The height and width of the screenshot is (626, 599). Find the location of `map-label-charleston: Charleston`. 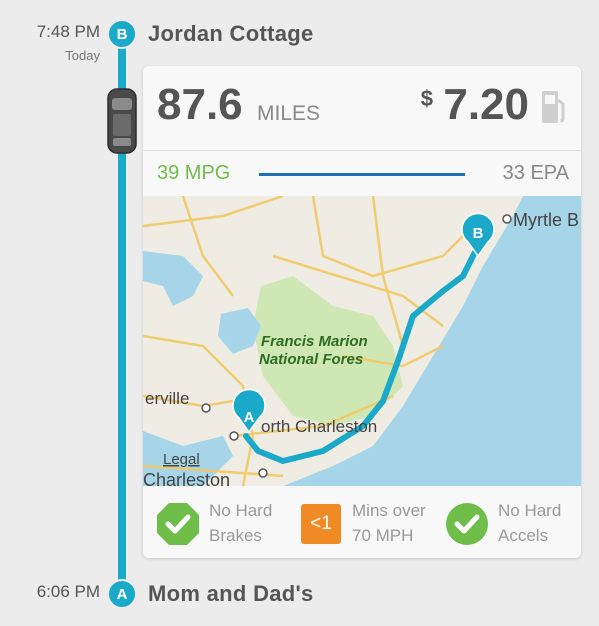

map-label-charleston: Charleston is located at coordinates (186, 478).